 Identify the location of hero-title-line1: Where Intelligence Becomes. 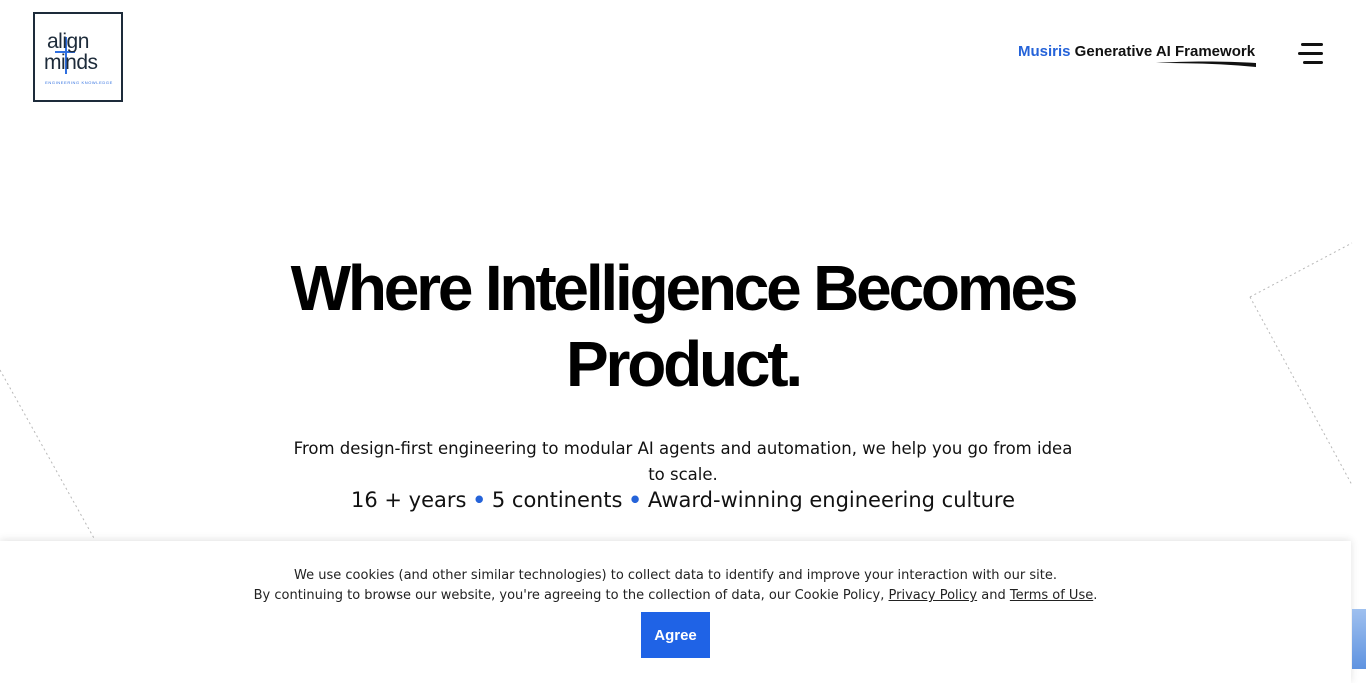
(684, 288).